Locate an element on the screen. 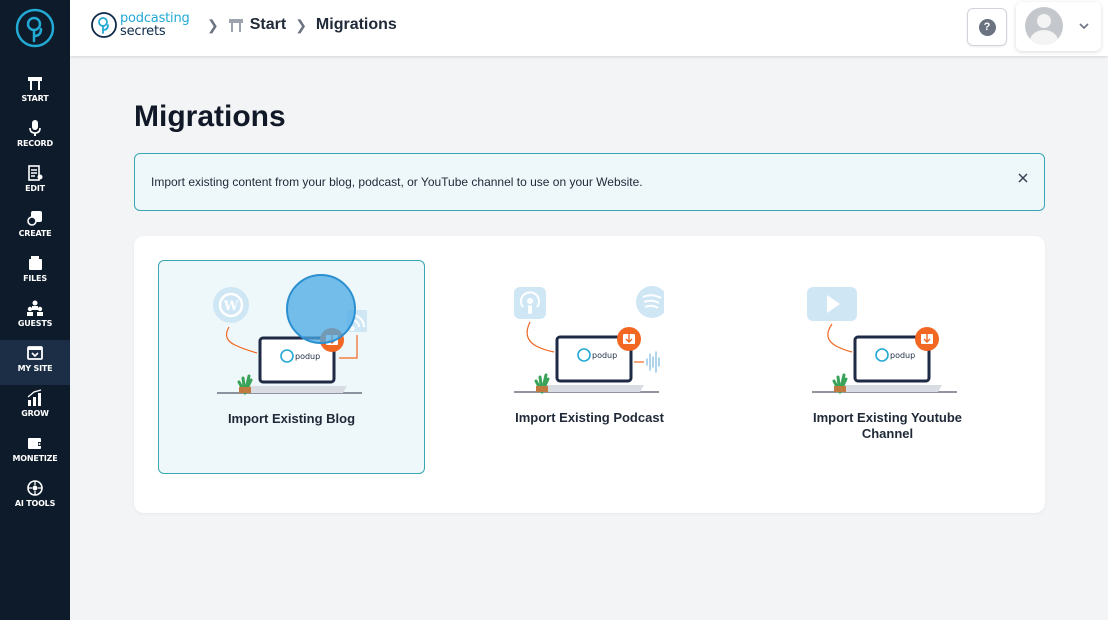 This screenshot has height=620, width=1108. option-label: Import Existing Youtube Channel is located at coordinates (887, 425).